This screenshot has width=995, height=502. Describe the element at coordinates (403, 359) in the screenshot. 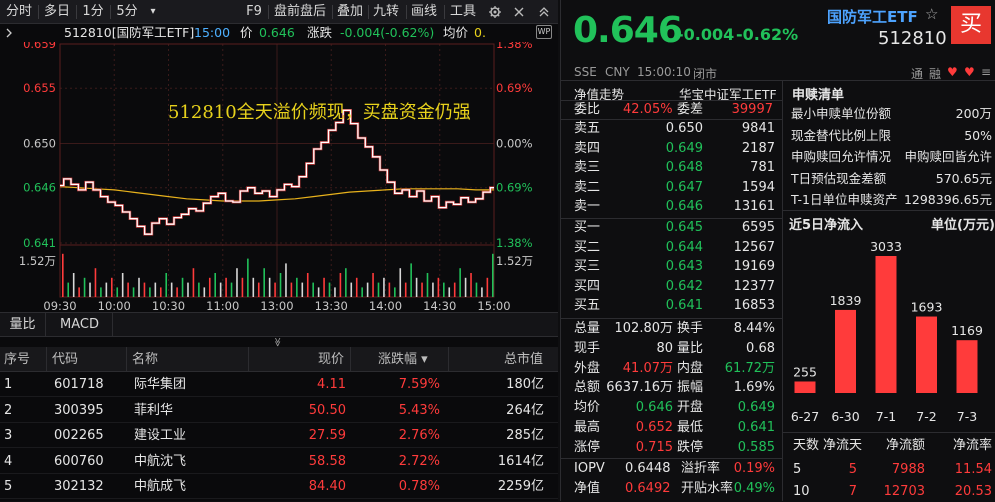

I see `col-header-change-pct: 涨跌幅 ▾` at that location.